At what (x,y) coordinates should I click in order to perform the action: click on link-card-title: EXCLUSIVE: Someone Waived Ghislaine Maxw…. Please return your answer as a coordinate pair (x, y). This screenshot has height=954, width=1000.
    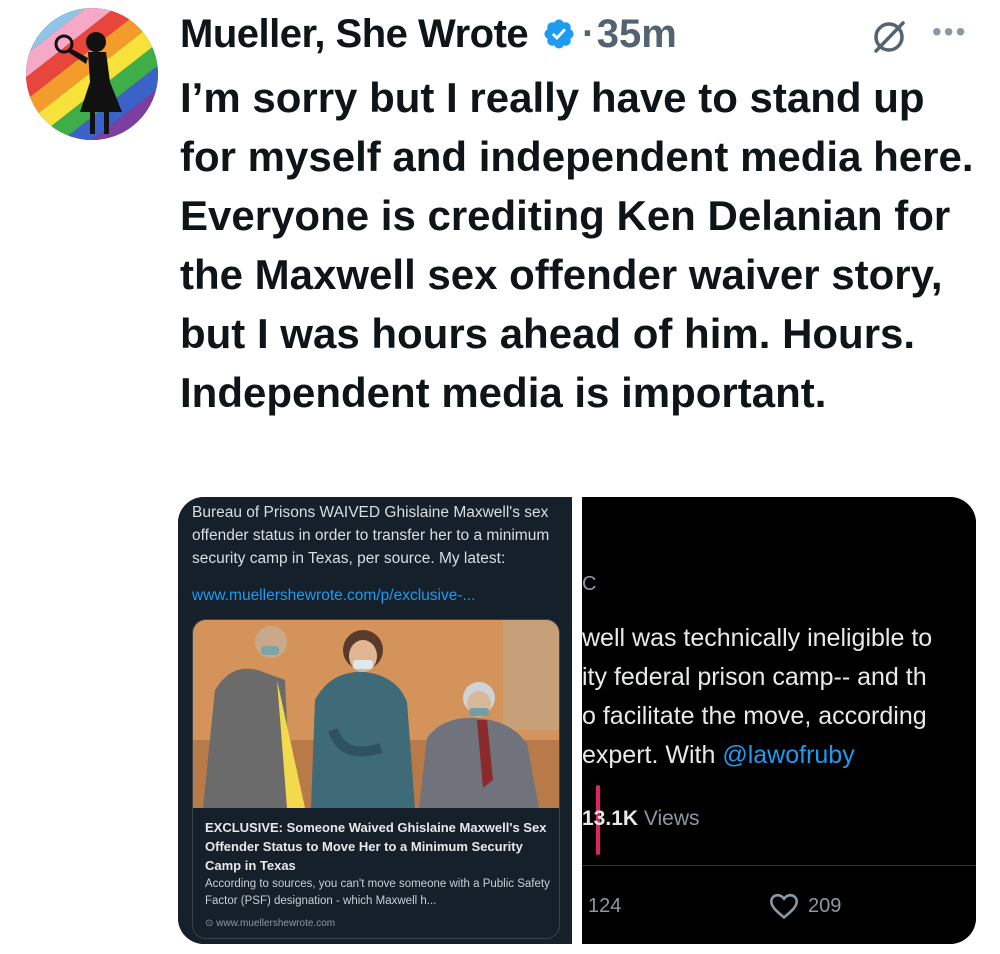
    Looking at the image, I should click on (376, 846).